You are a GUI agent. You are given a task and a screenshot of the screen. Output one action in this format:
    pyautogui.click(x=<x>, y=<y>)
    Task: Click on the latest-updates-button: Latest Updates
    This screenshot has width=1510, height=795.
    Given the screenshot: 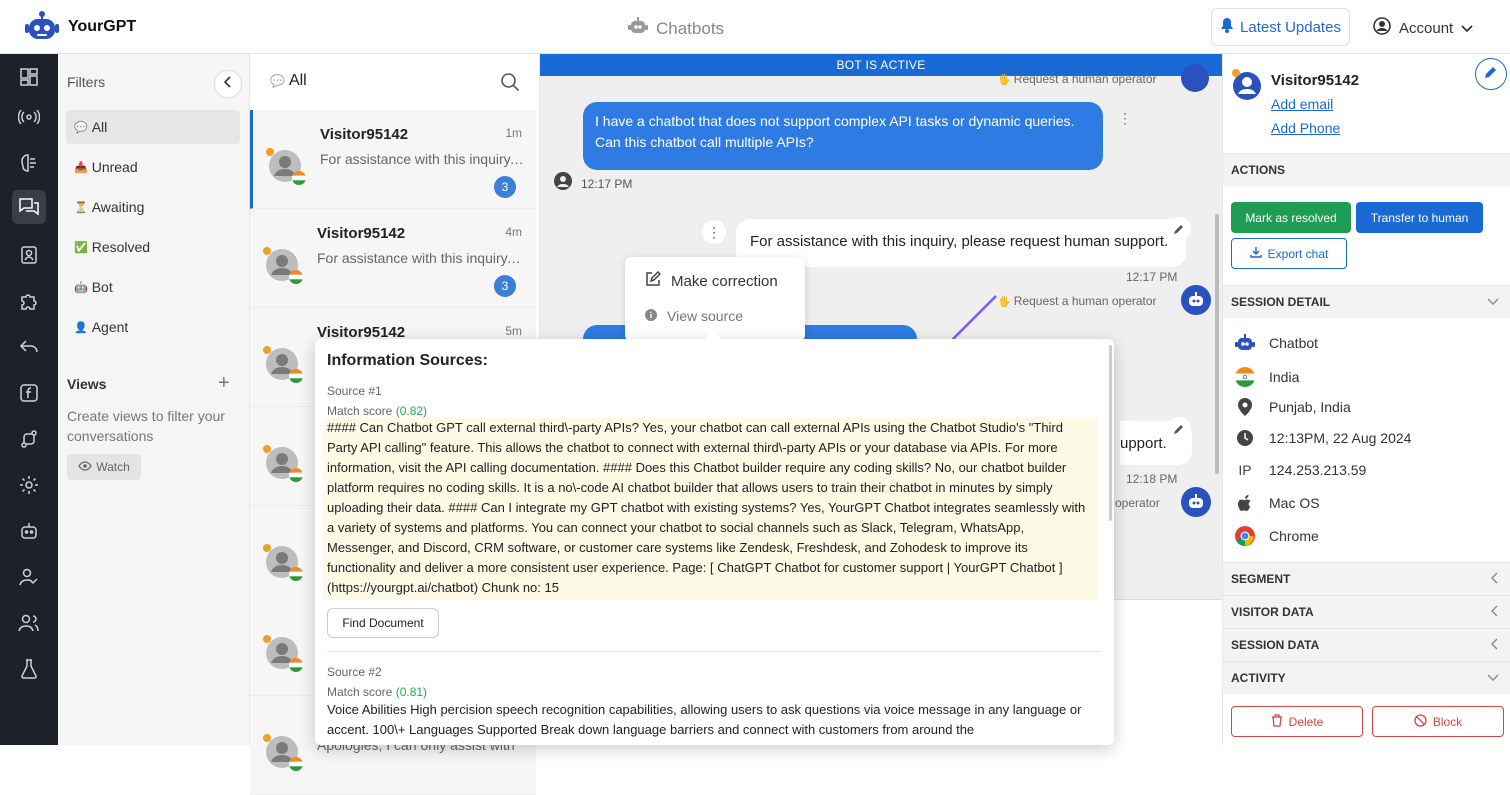 What is the action you would take?
    pyautogui.click(x=1280, y=27)
    